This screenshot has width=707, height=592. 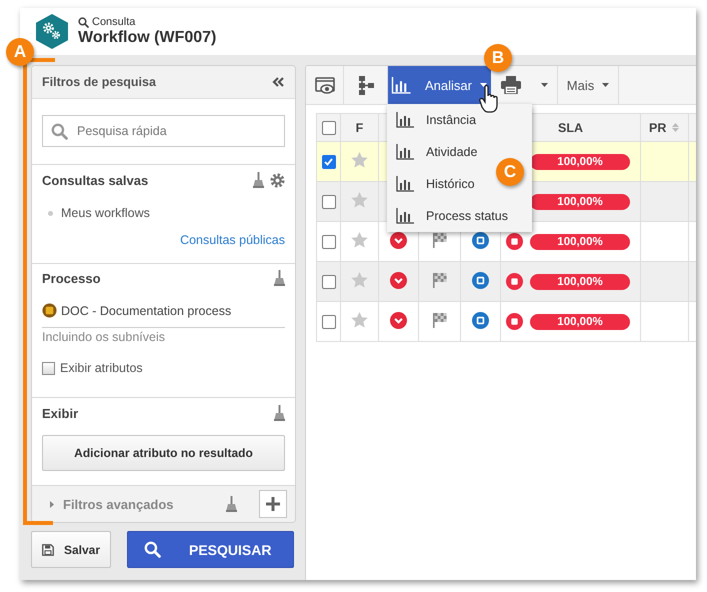 I want to click on page-subtitle: Consulta, so click(x=114, y=22).